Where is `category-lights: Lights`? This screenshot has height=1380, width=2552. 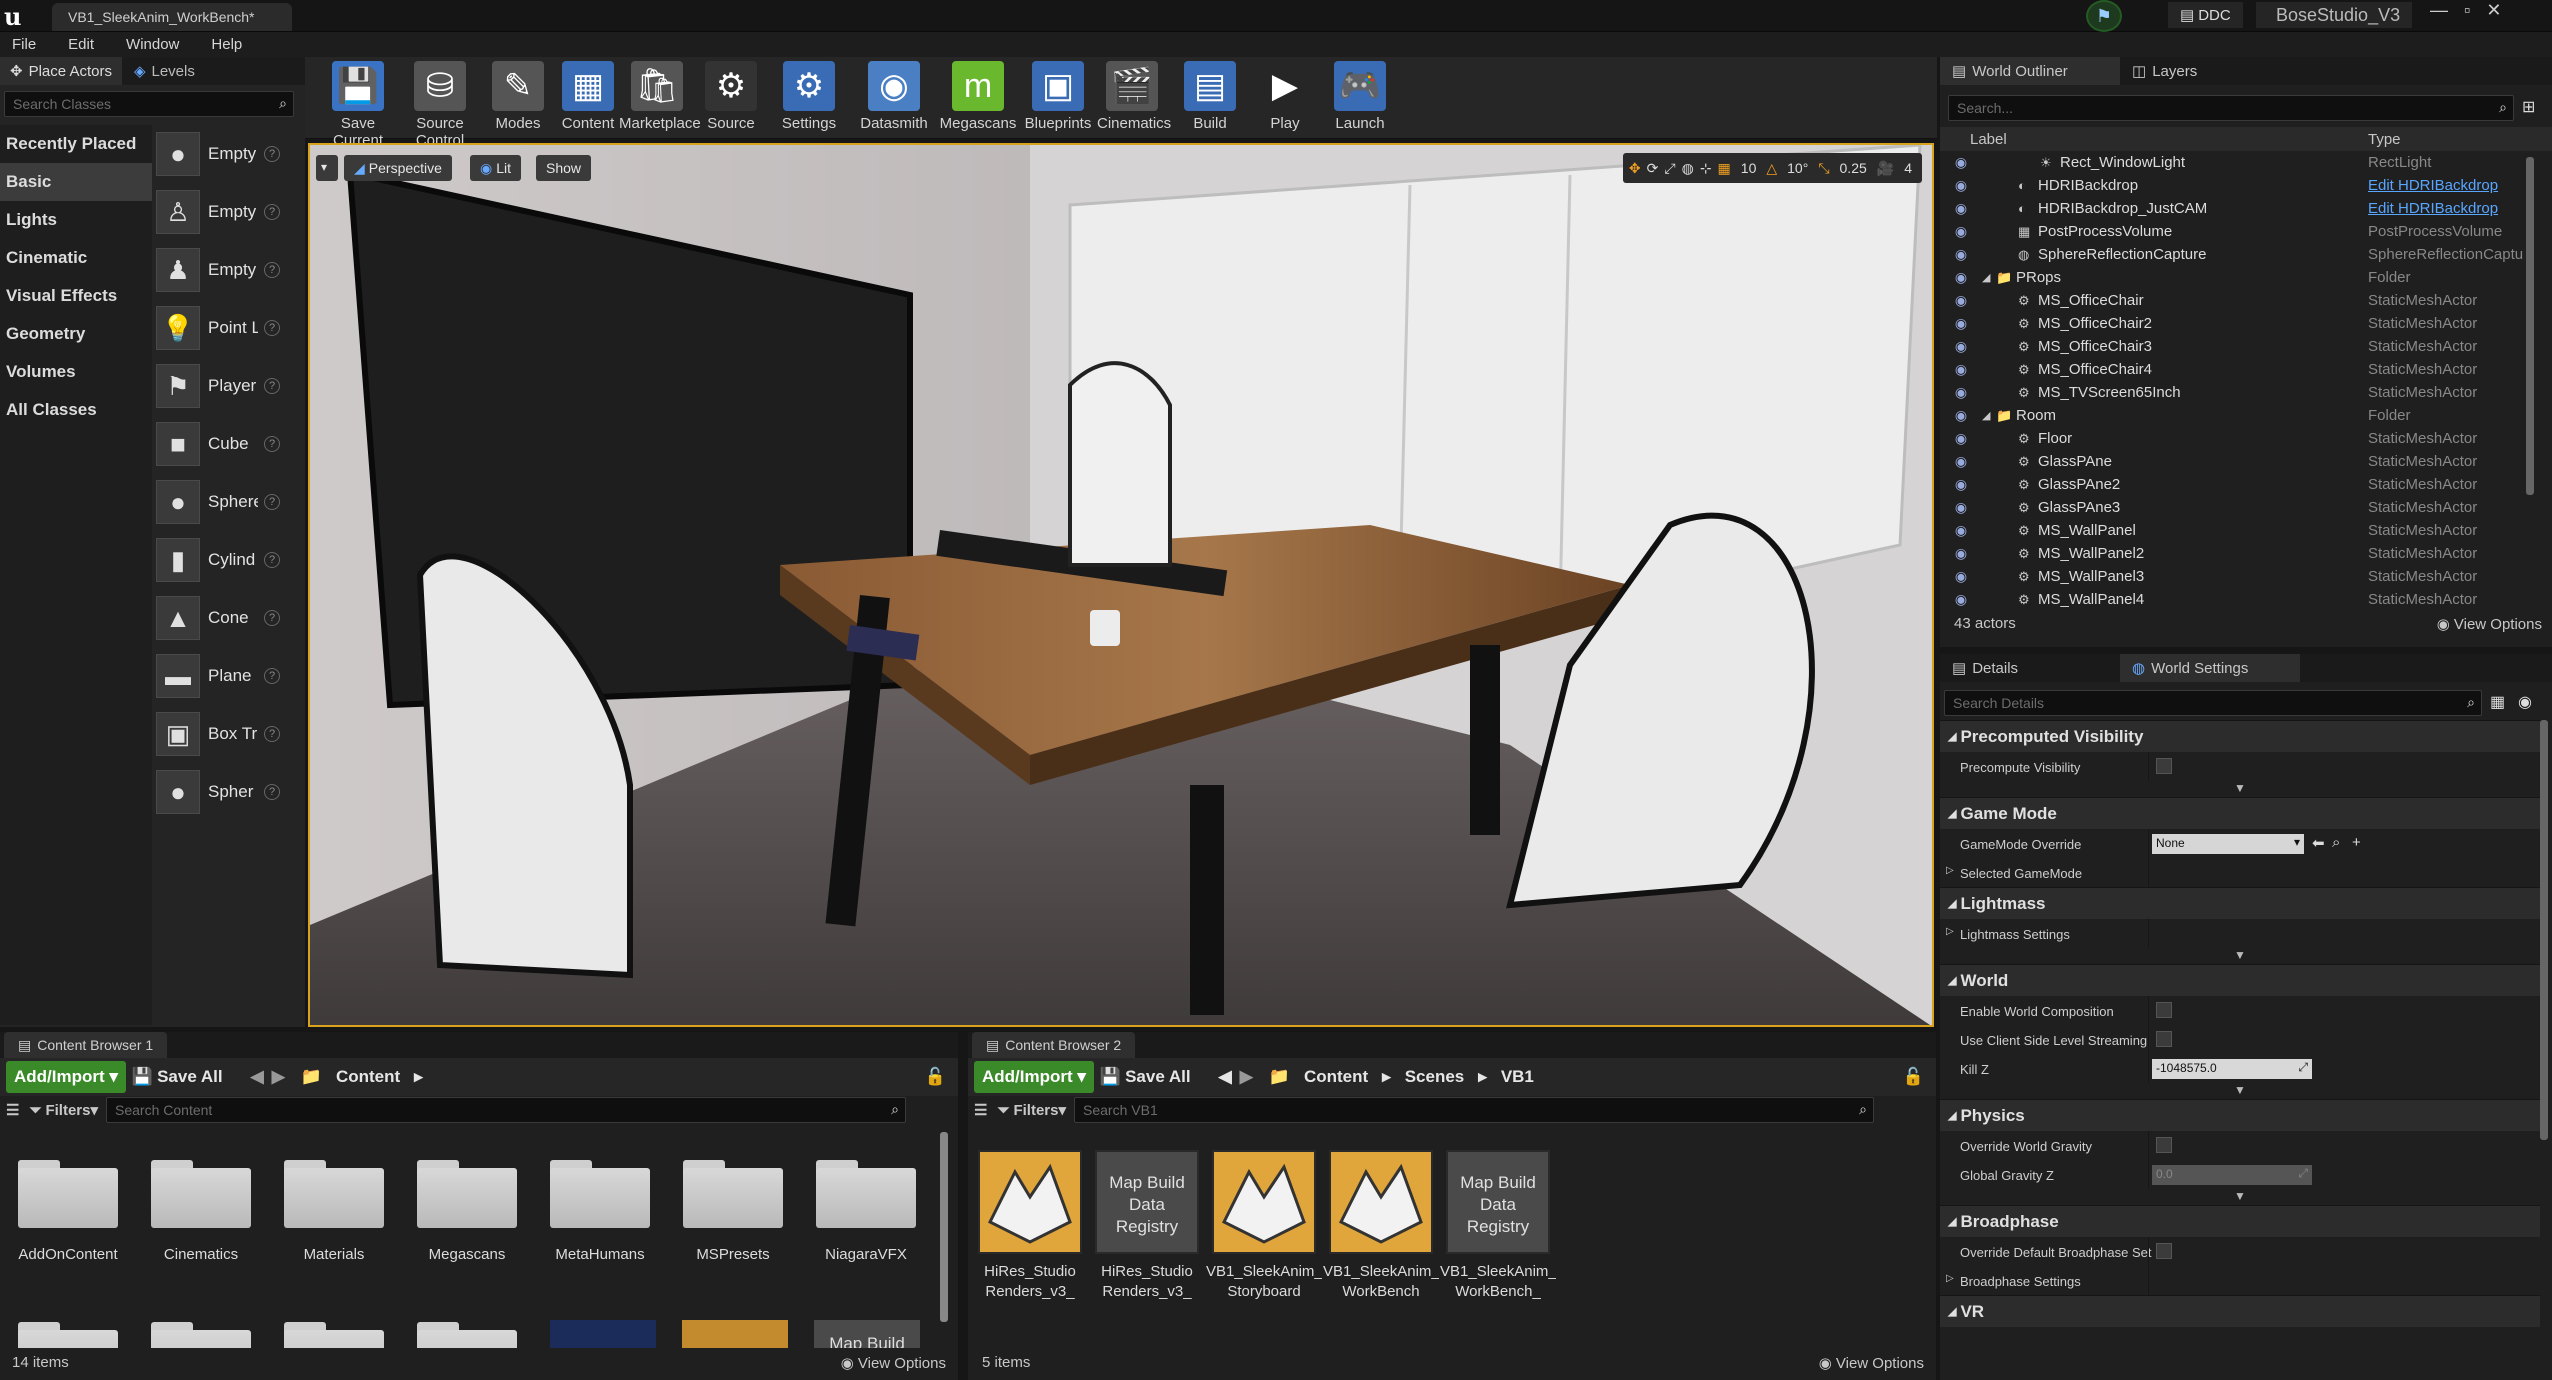
category-lights: Lights is located at coordinates (76, 220).